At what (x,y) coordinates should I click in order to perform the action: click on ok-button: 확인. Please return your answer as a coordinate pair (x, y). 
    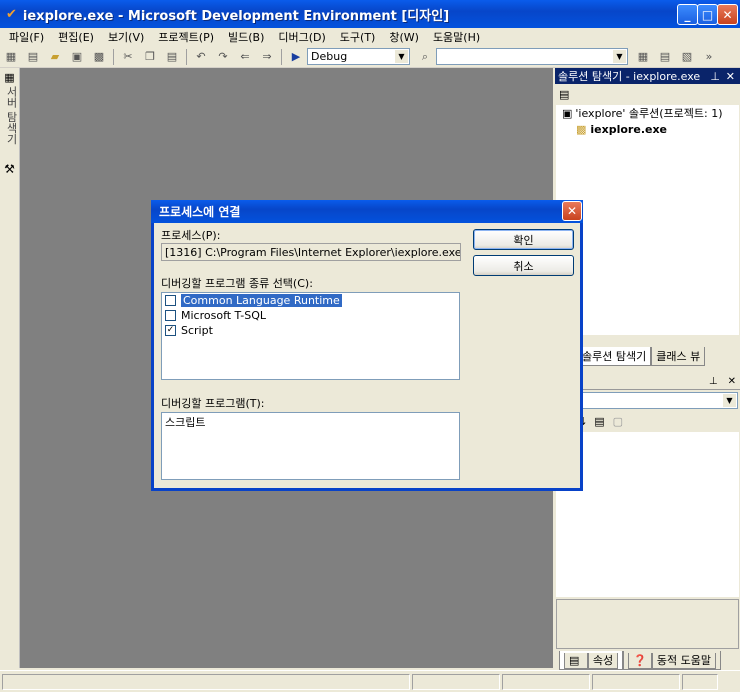
    Looking at the image, I should click on (523, 239).